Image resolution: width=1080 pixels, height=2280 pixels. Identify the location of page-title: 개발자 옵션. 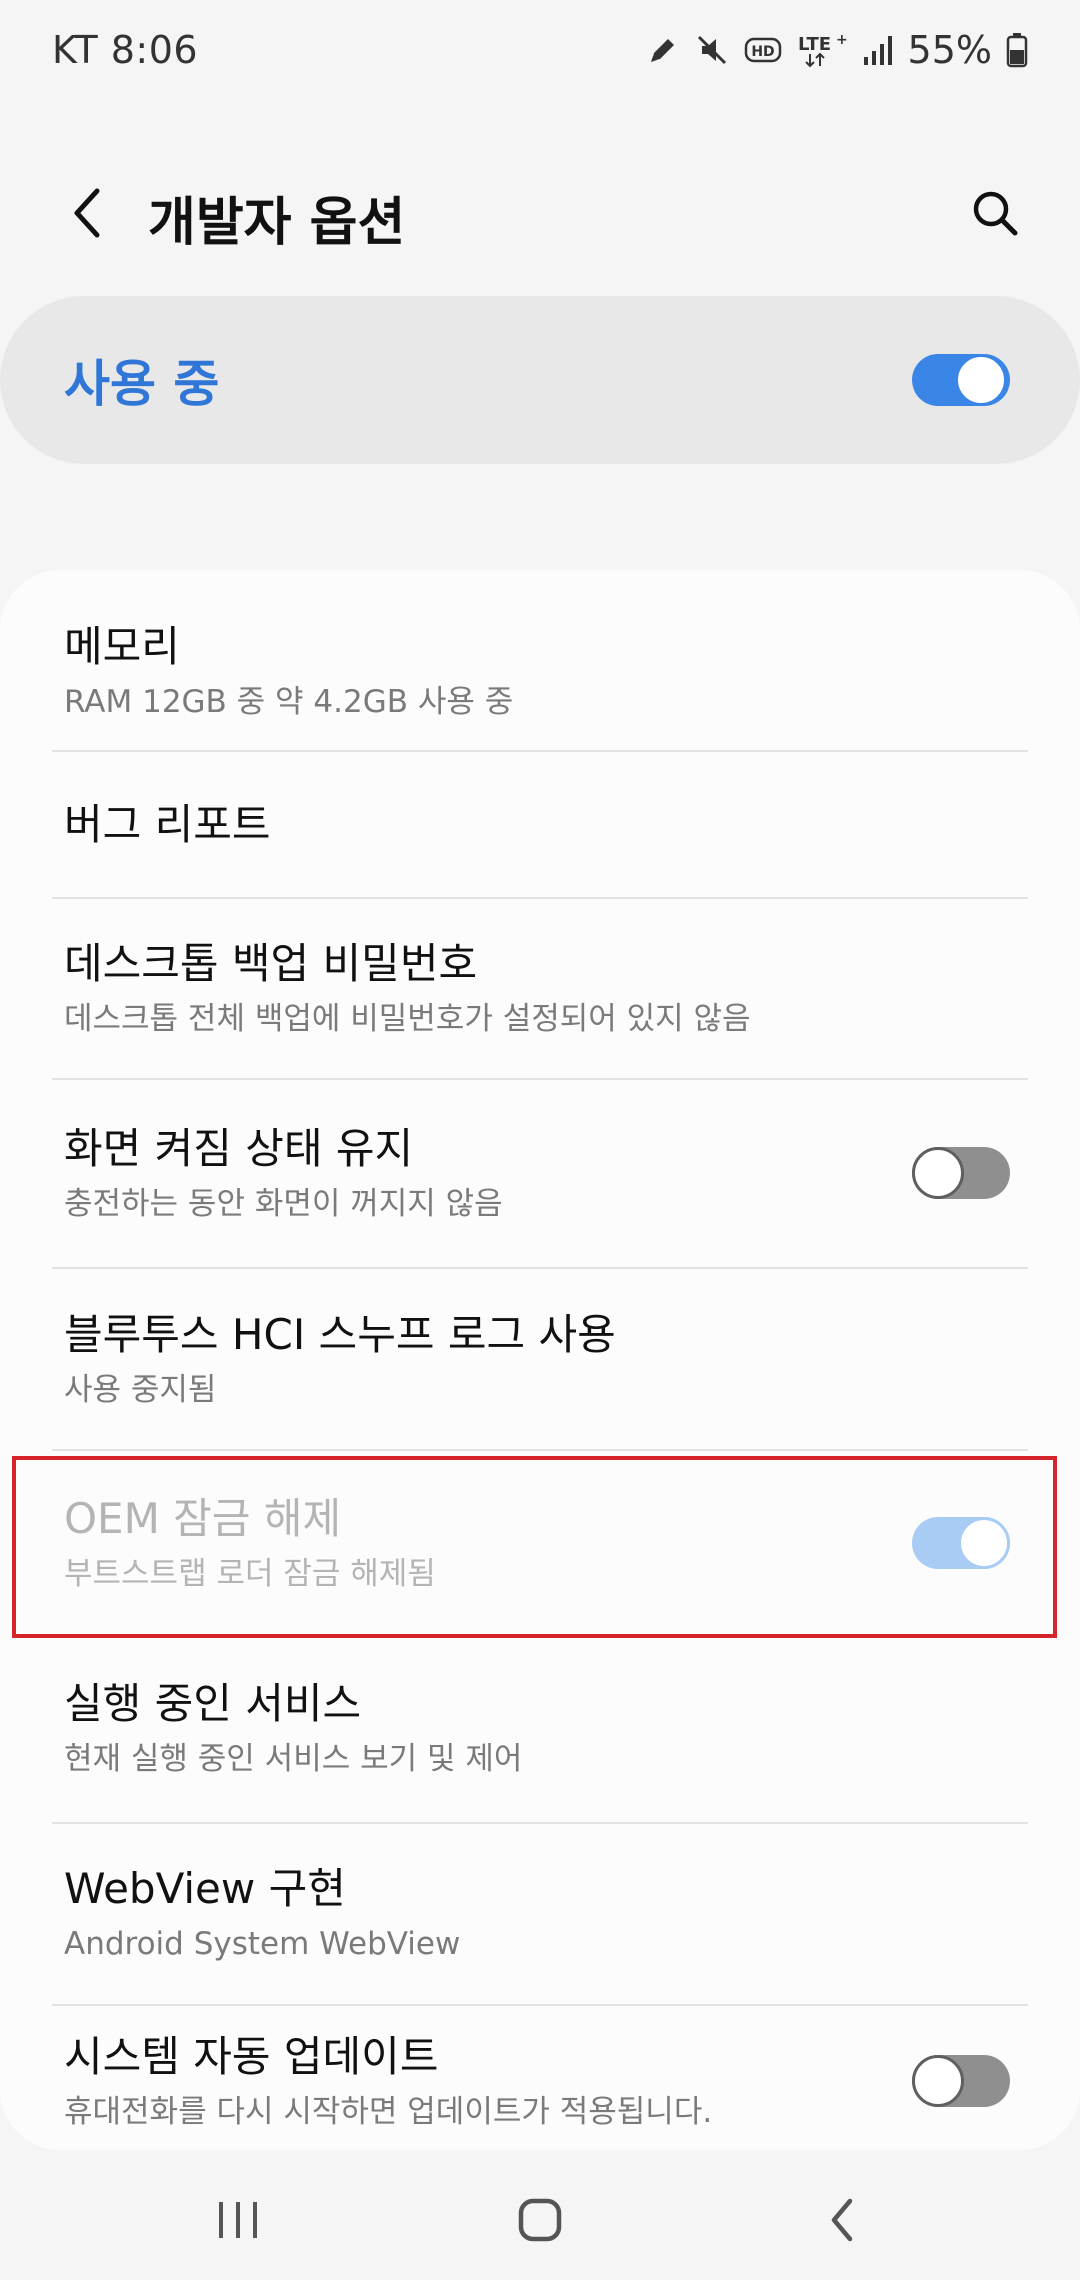
(277, 223).